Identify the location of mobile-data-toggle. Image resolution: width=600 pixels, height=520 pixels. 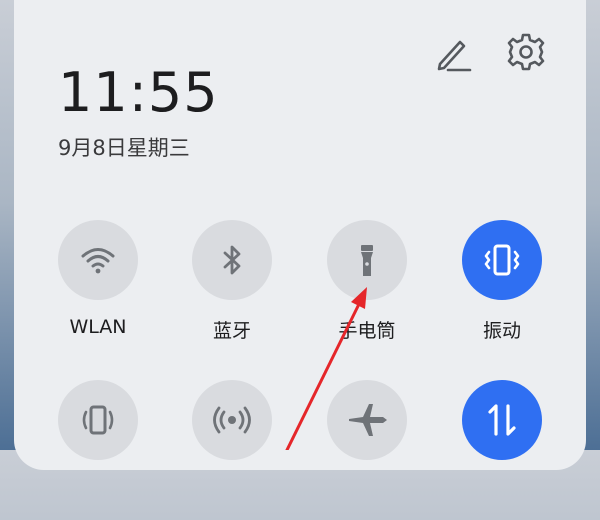
(502, 420).